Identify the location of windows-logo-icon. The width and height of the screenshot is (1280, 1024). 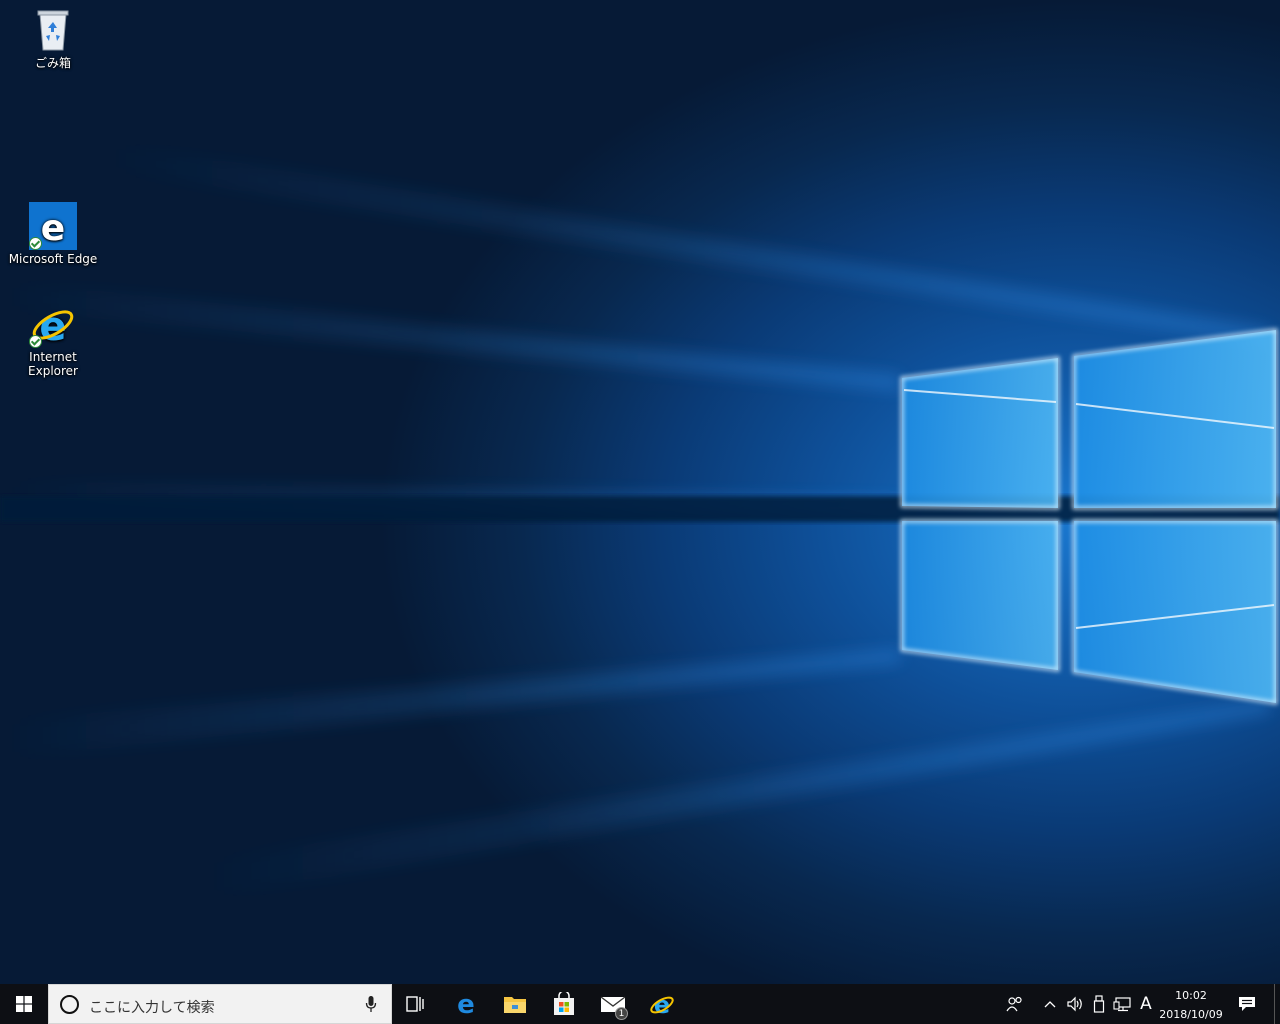
(24, 1004).